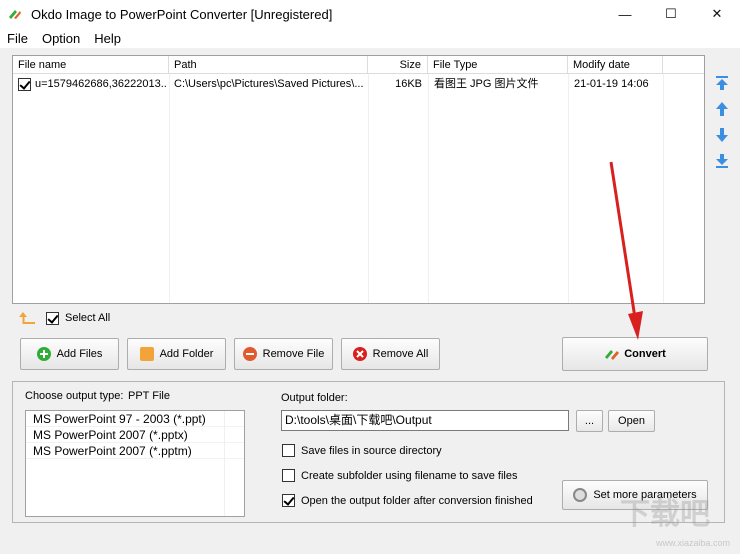  I want to click on column-header-modify-date: Modify date, so click(615, 65).